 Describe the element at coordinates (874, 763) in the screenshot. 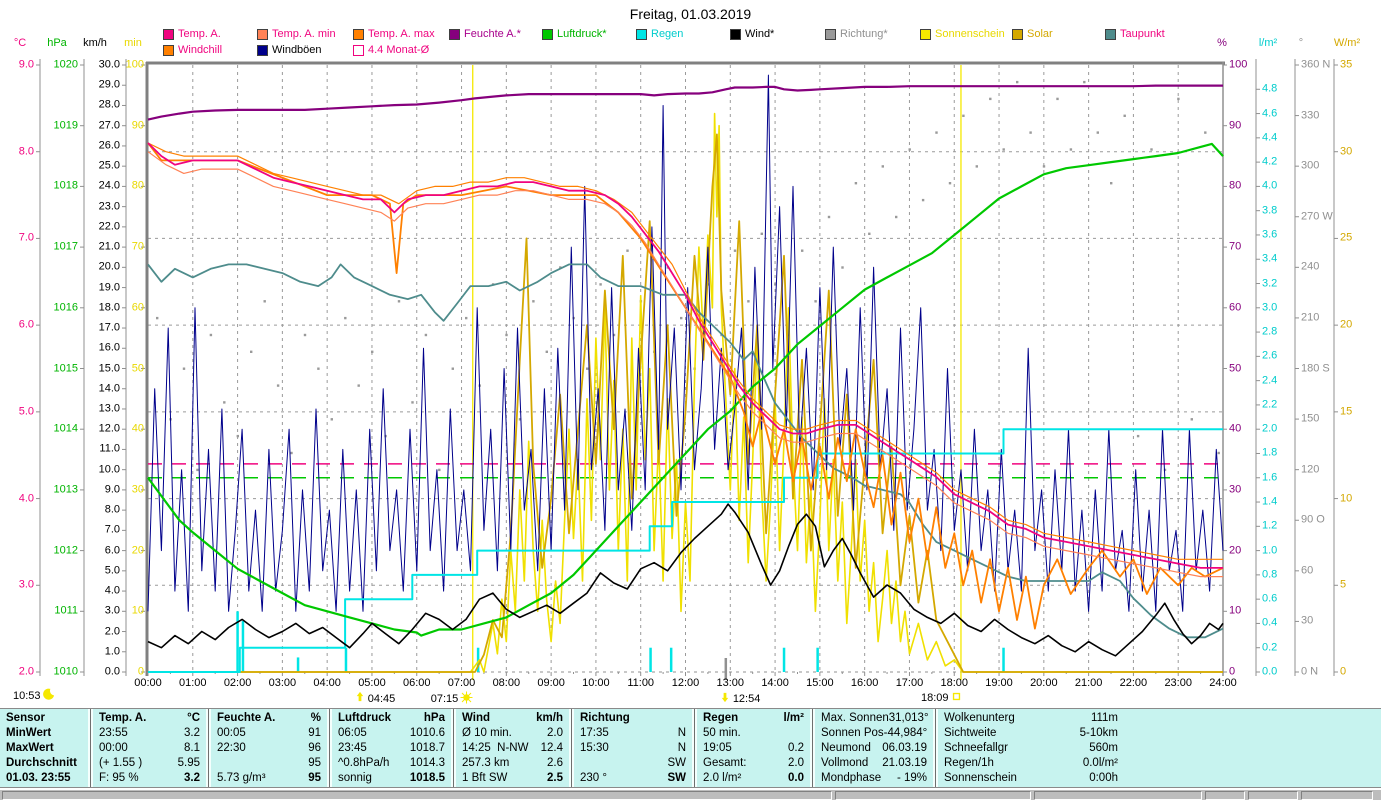

I see `table-row: Vollmond 21.03.19` at that location.